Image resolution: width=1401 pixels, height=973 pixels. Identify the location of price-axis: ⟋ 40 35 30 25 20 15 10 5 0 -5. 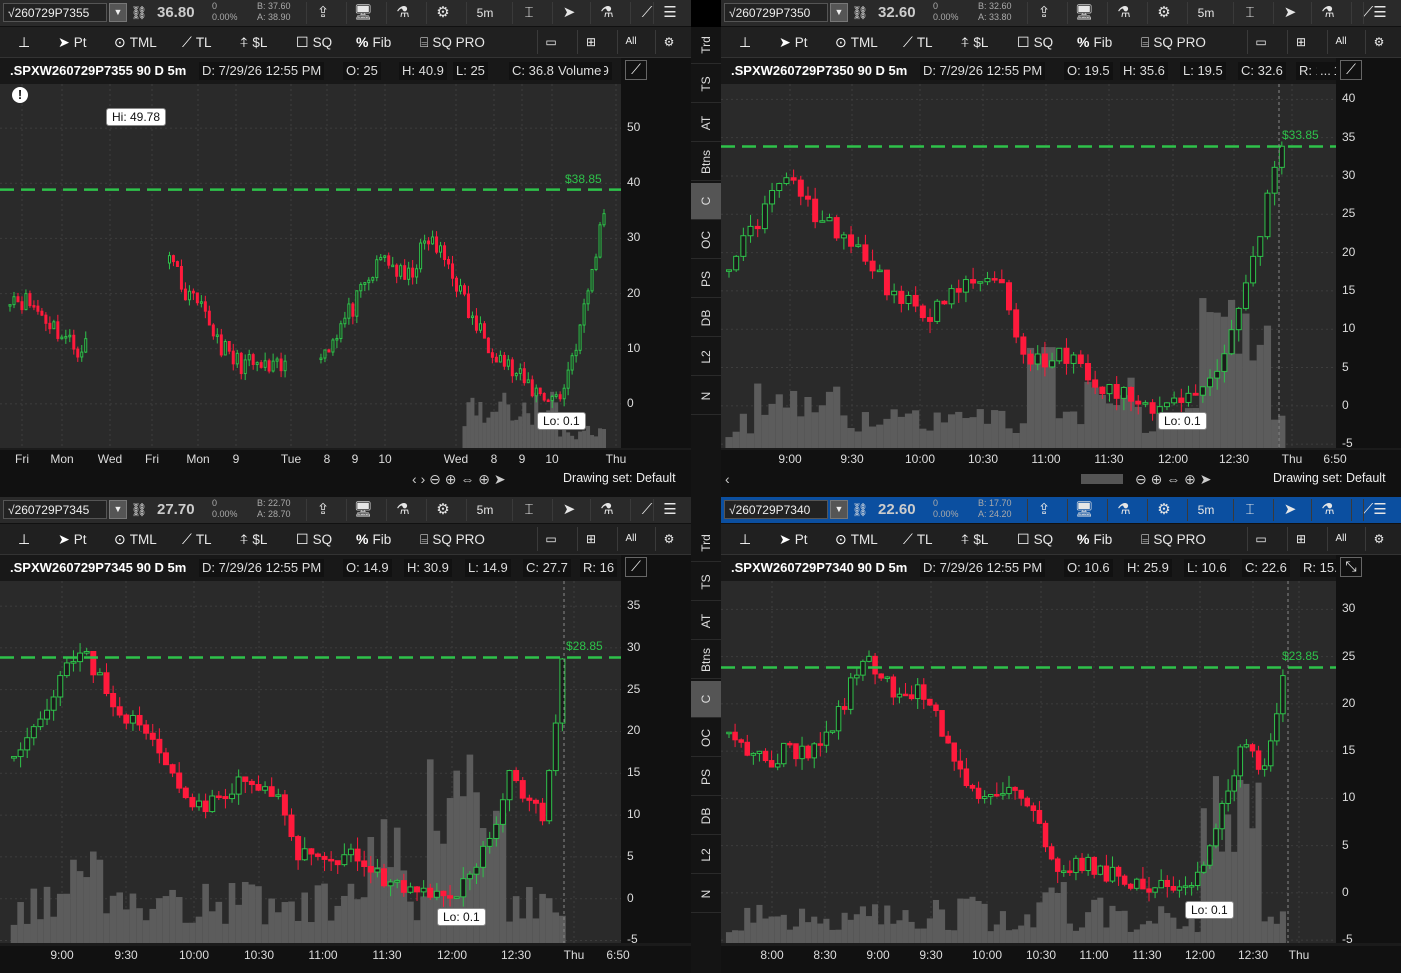
(1368, 254).